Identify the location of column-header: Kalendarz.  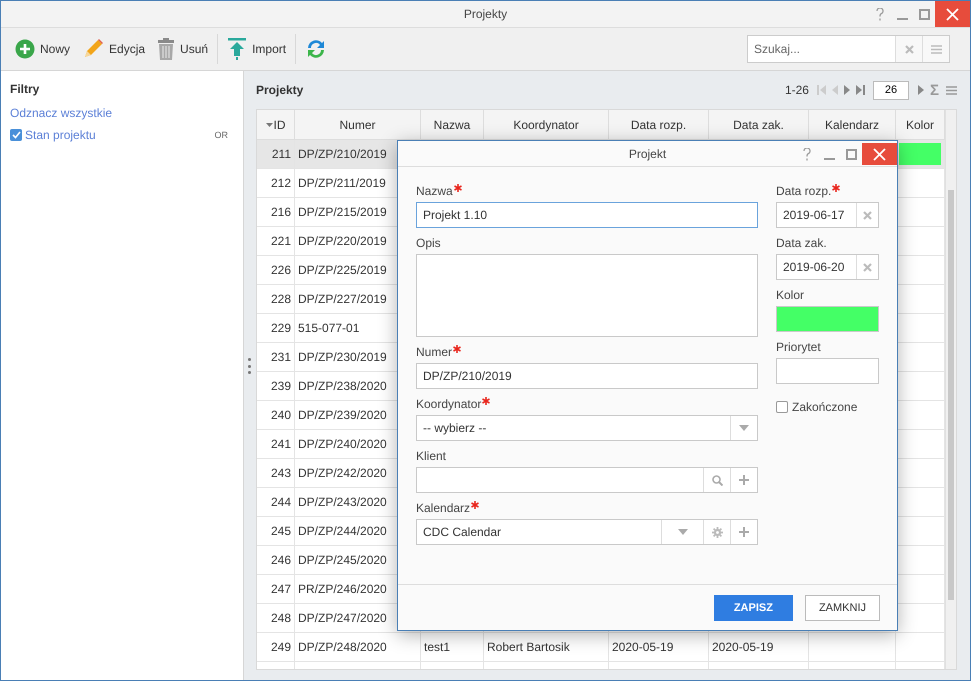
(852, 124).